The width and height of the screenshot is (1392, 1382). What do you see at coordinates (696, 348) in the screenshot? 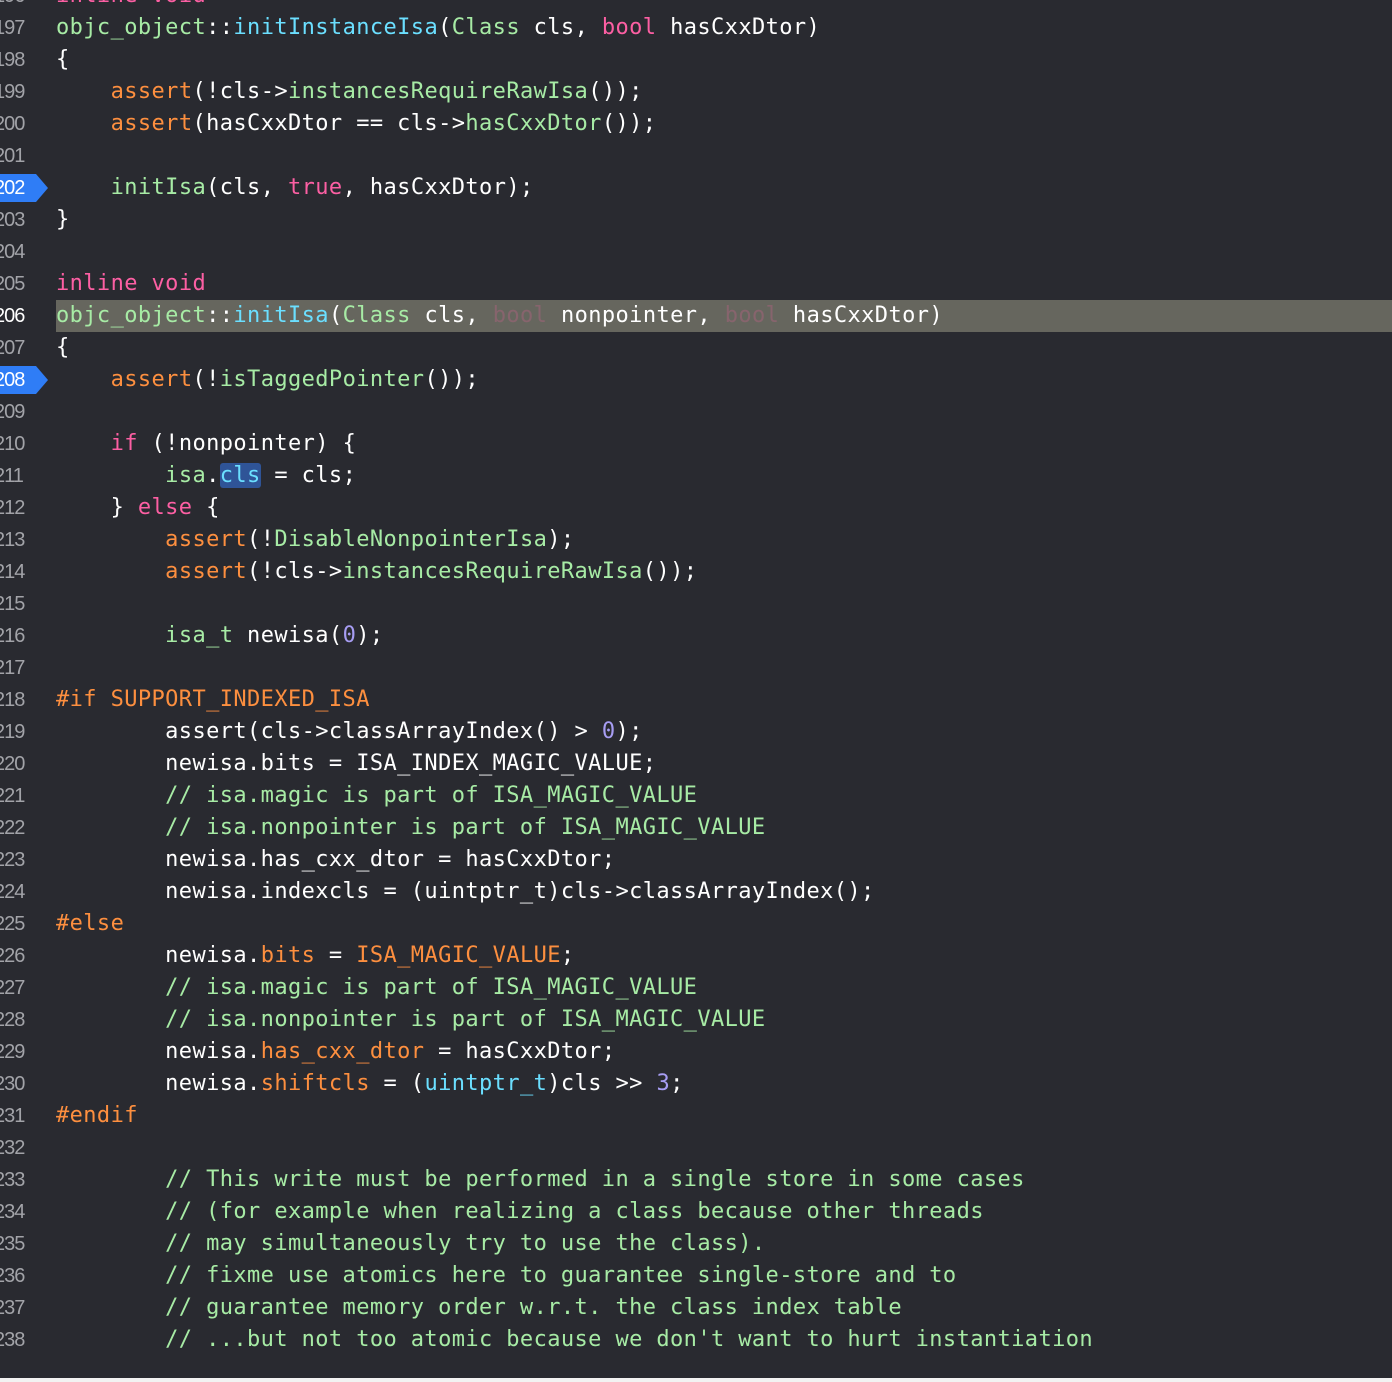
I see `code-line: 207 {` at bounding box center [696, 348].